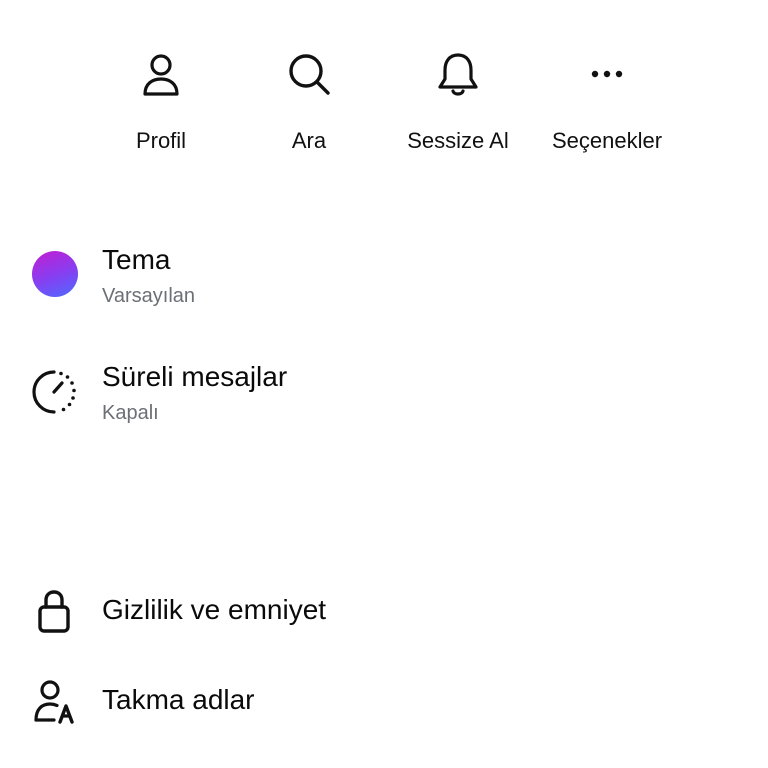  I want to click on nicknames-title: Takma adlar, so click(178, 699).